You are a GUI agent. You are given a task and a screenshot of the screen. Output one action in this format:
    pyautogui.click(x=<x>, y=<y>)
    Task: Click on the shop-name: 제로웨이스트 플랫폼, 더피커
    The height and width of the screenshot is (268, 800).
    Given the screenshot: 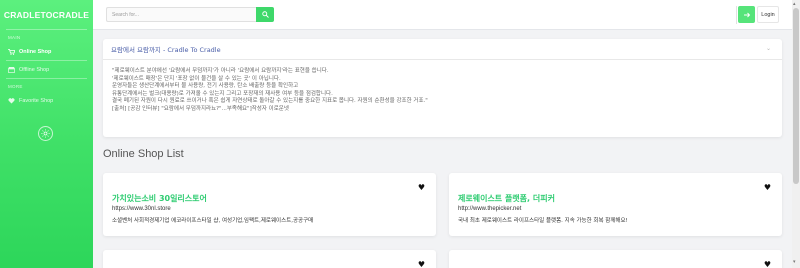 What is the action you would take?
    pyautogui.click(x=506, y=198)
    